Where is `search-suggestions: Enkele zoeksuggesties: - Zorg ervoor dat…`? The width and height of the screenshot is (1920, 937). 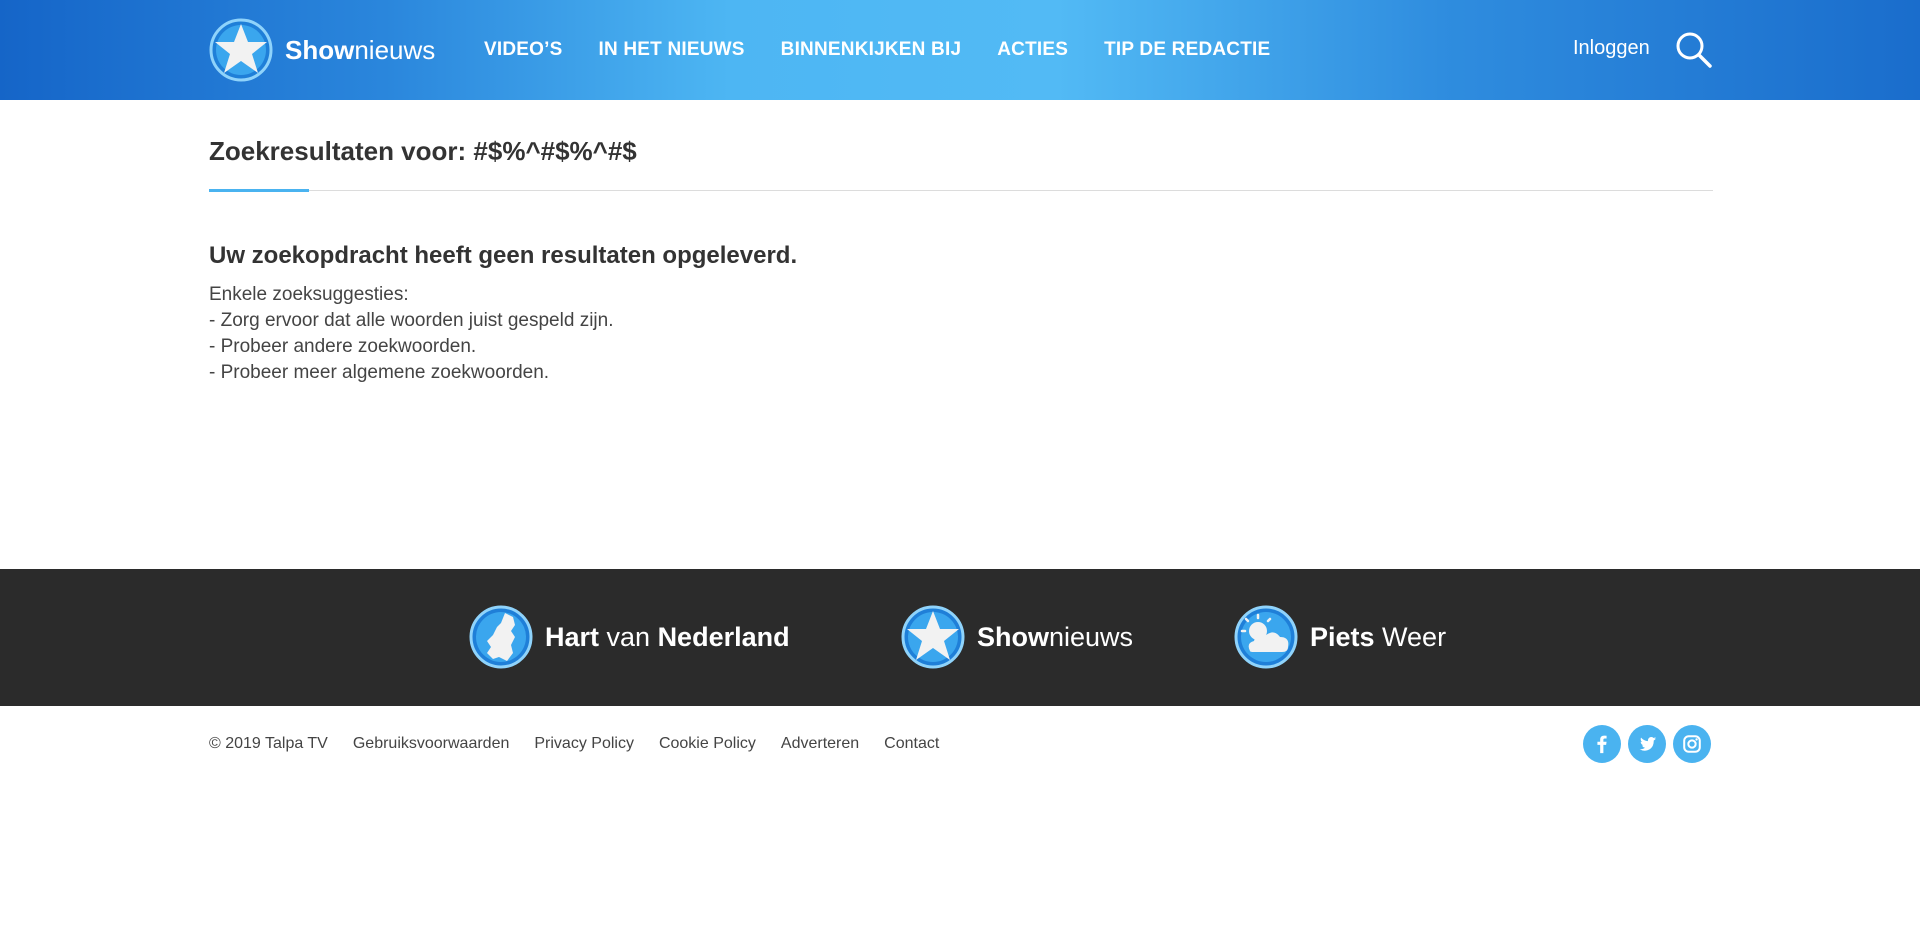
search-suggestions: Enkele zoeksuggesties: - Zorg ervoor dat… is located at coordinates (411, 334).